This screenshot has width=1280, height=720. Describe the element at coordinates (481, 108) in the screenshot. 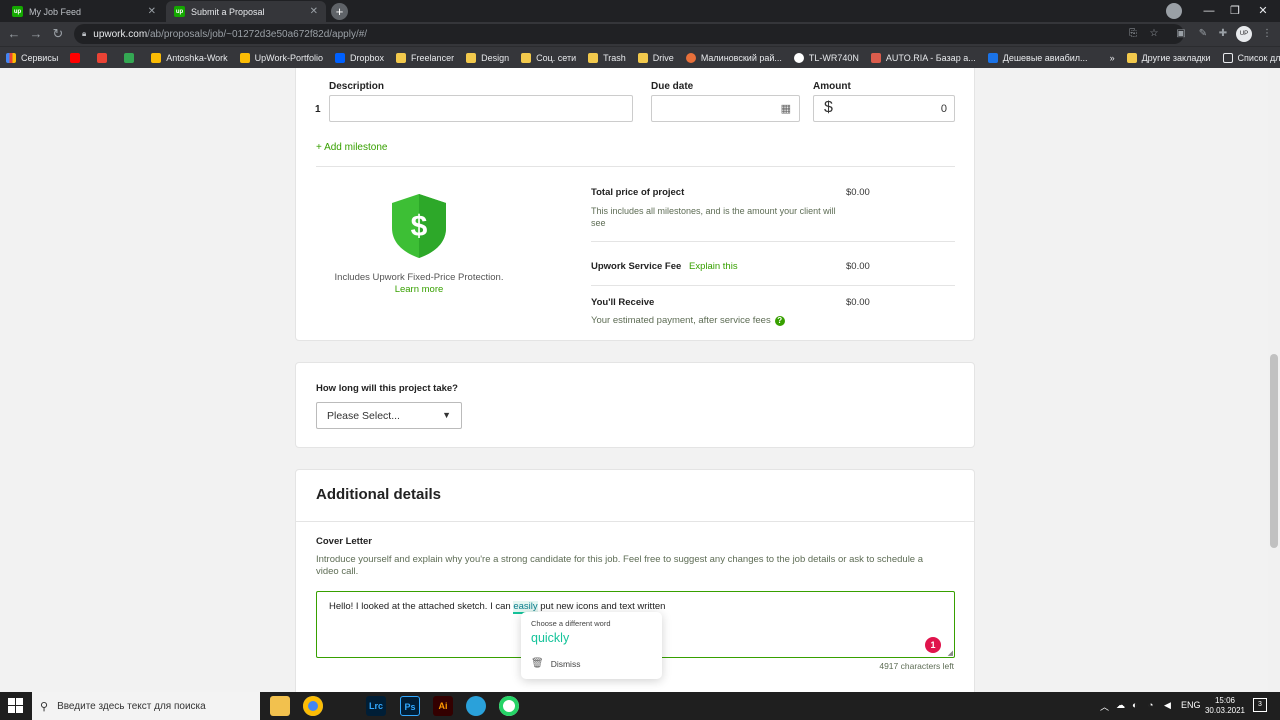

I see `milestone-description-input` at that location.